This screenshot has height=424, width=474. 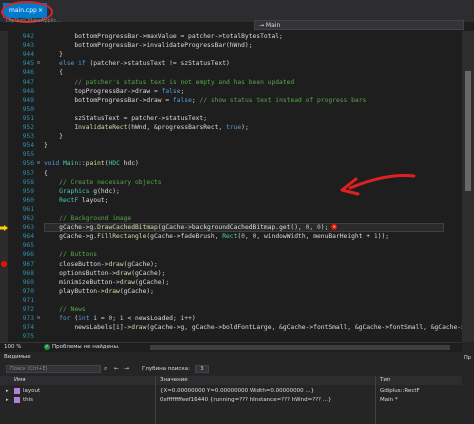 I want to click on code-line: 951 szStatusText = patcher->statusText;, so click(x=231, y=118).